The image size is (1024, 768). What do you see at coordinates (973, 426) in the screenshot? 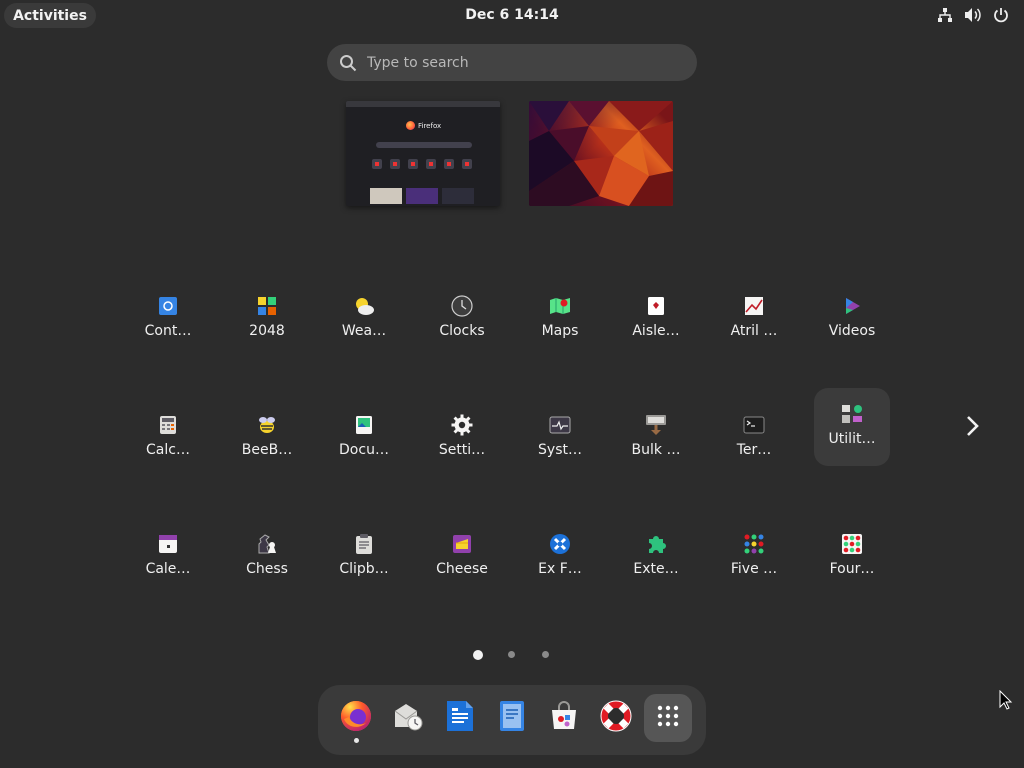
I see `next-page-chevron-icon` at bounding box center [973, 426].